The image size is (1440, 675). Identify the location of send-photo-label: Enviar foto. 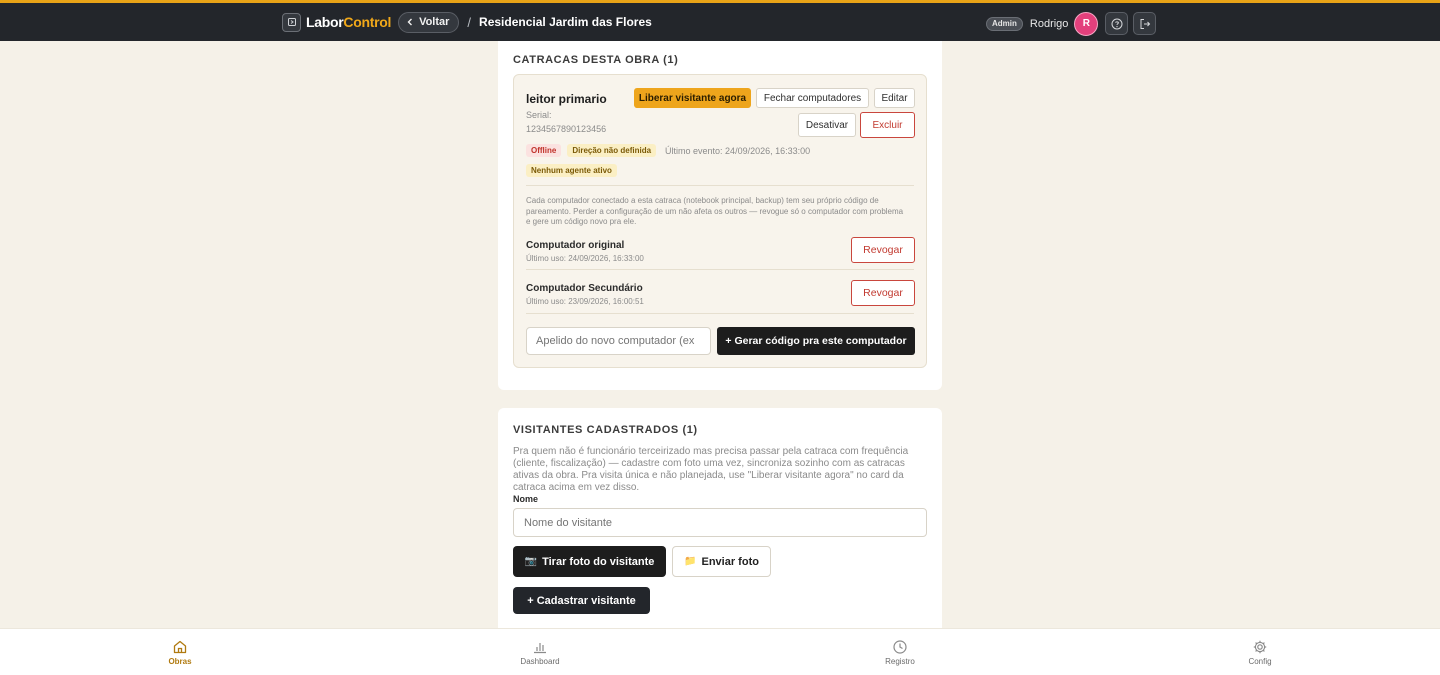
(730, 561).